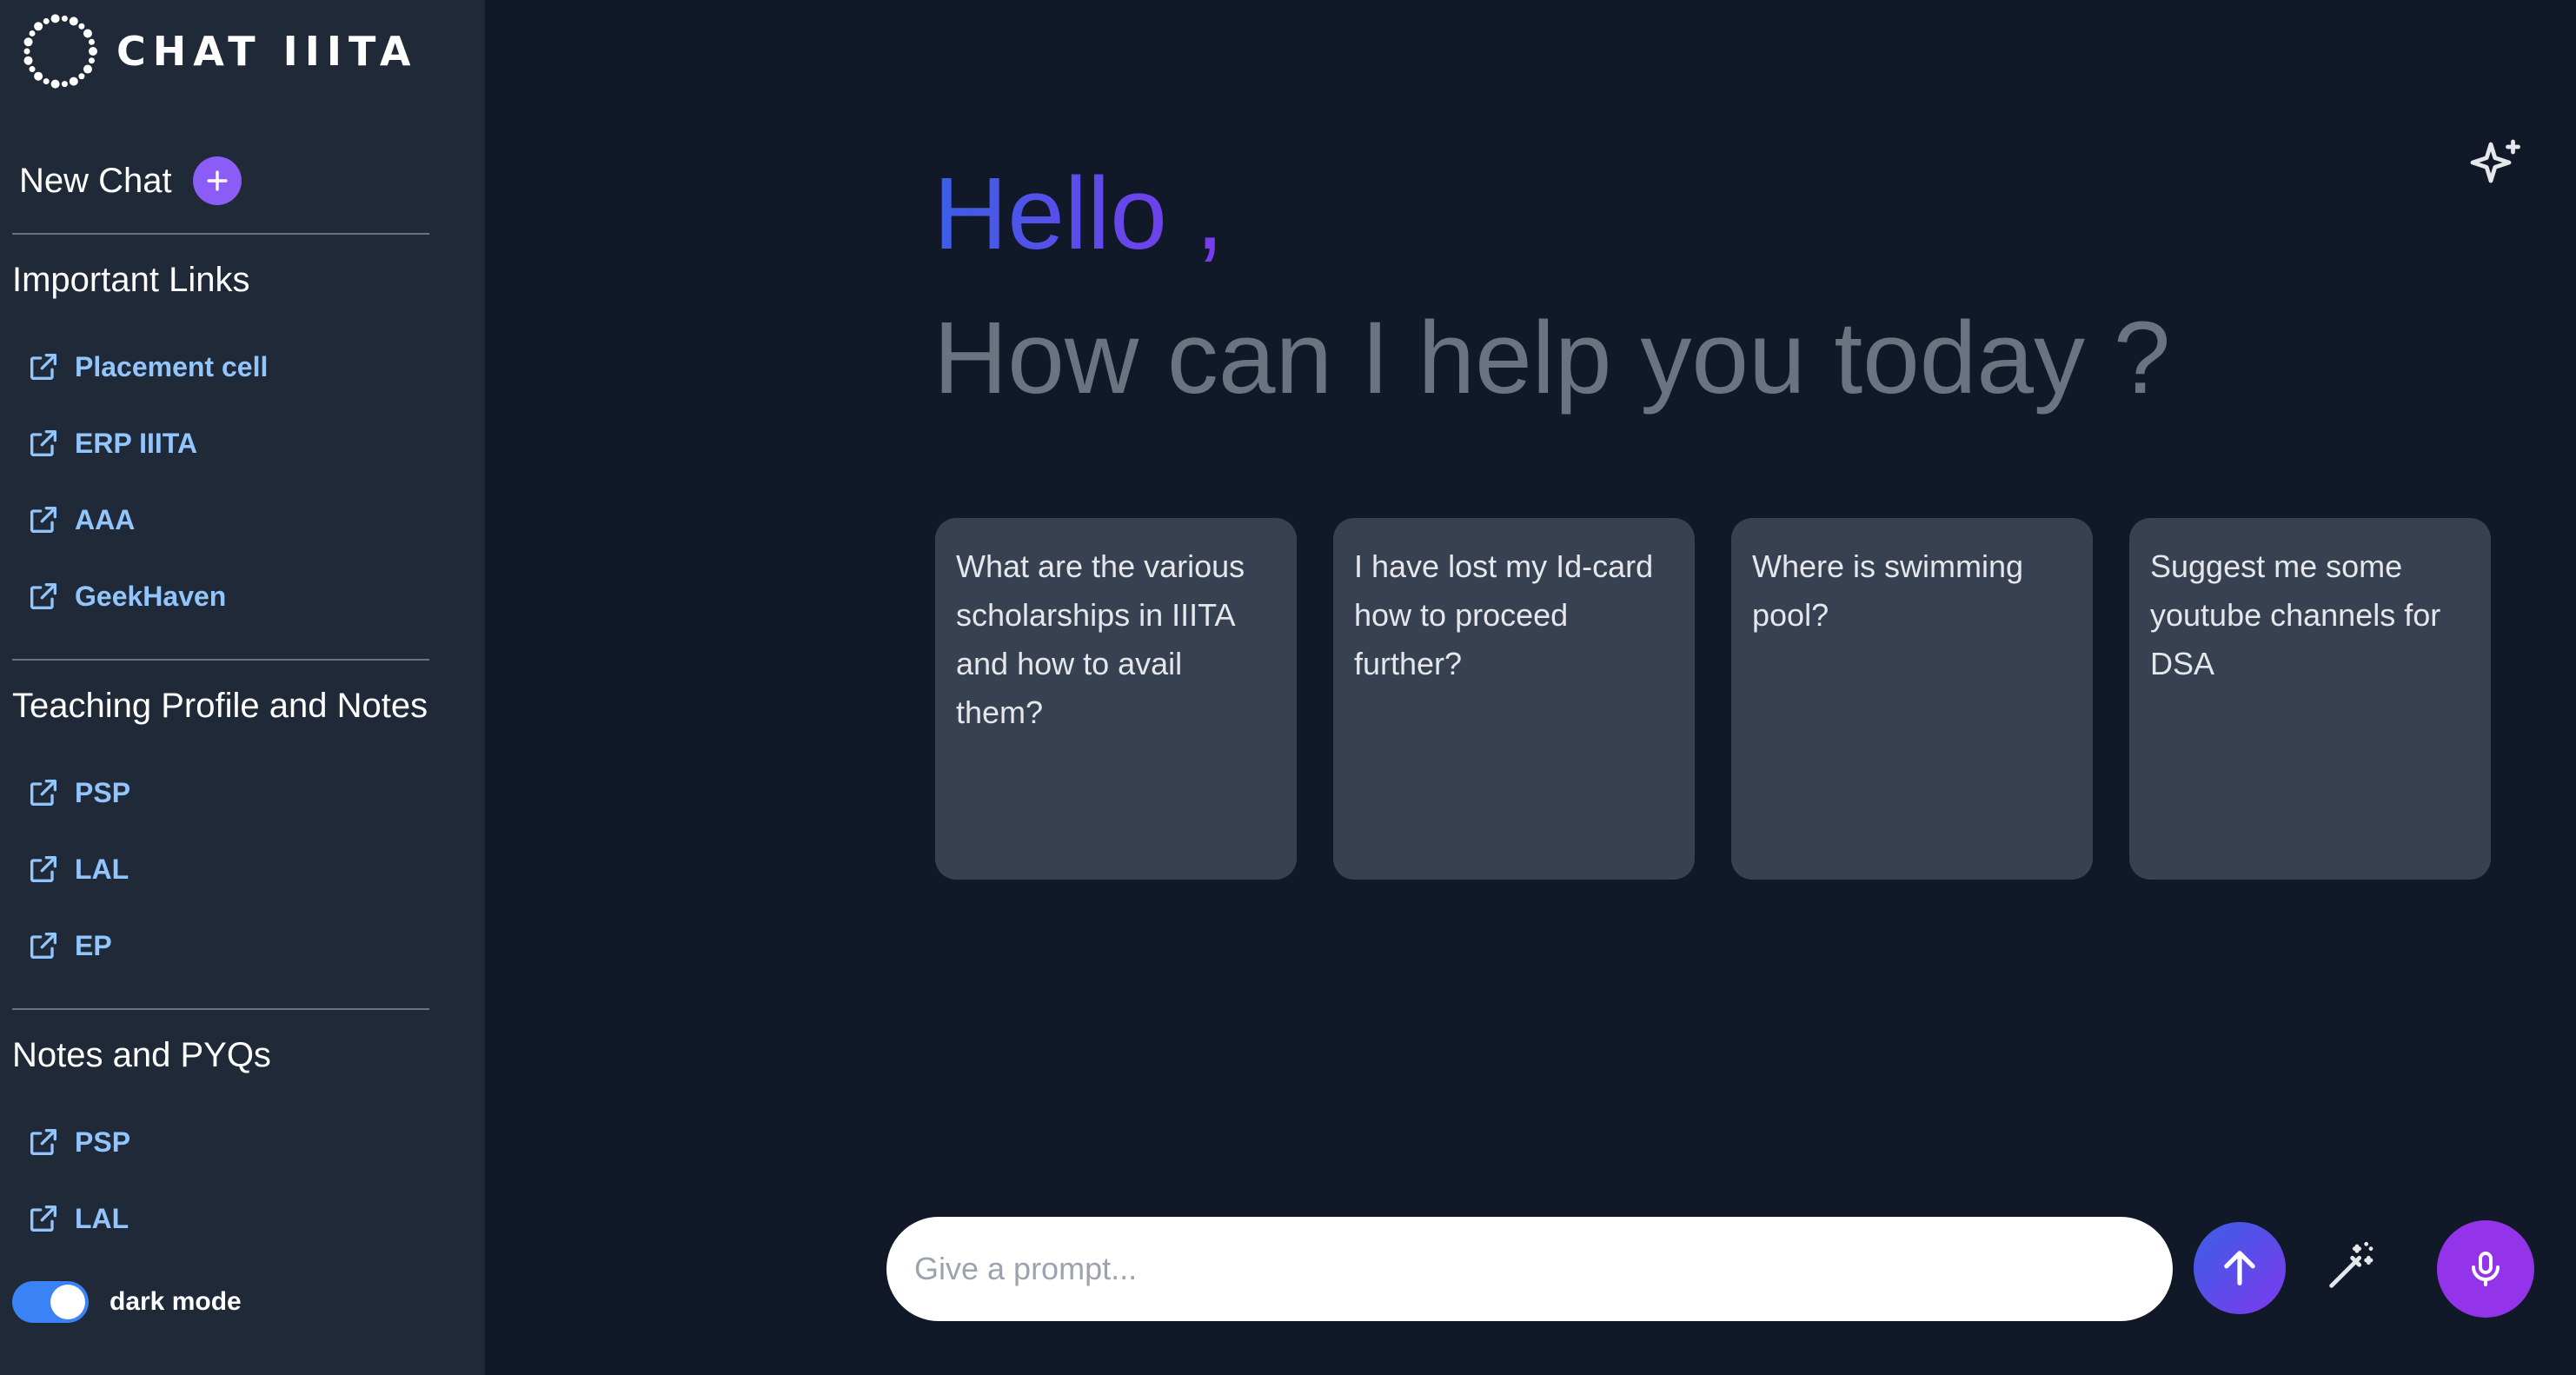  Describe the element at coordinates (217, 180) in the screenshot. I see `plus-icon` at that location.